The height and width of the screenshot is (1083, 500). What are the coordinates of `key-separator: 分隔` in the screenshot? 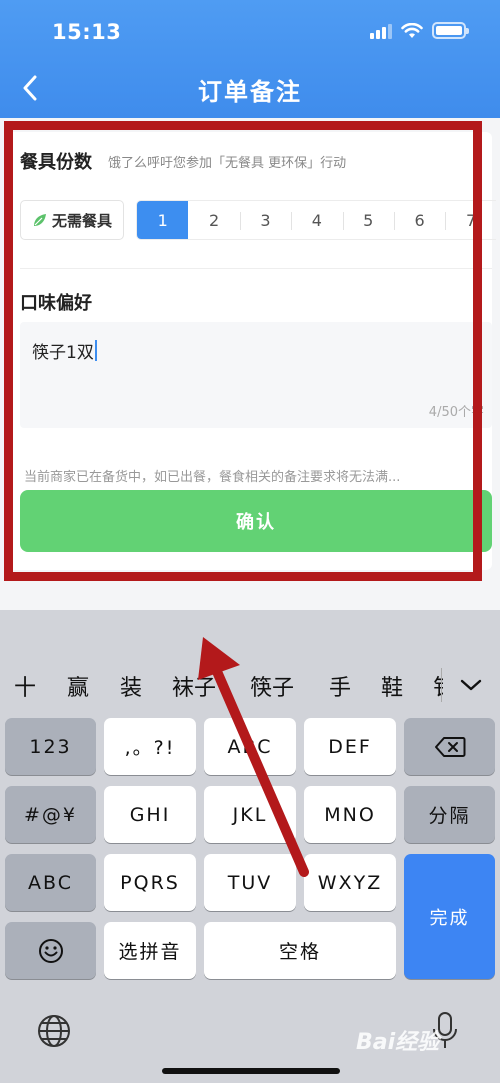 It's located at (449, 814).